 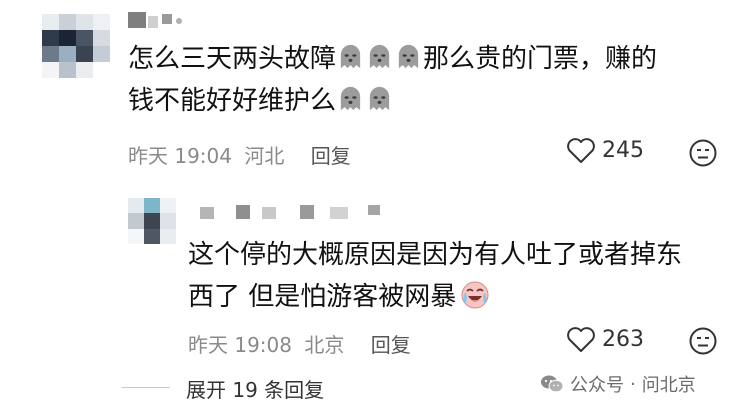 I want to click on timestamp: 昨天 19:04, so click(x=180, y=156).